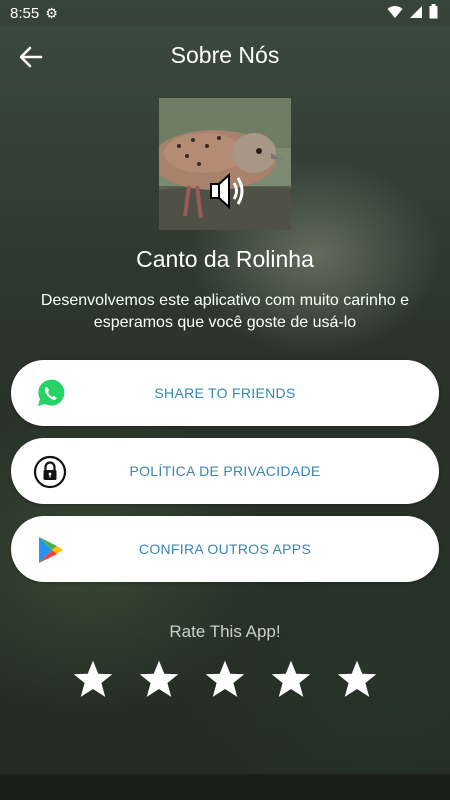 The image size is (450, 800). Describe the element at coordinates (433, 11) in the screenshot. I see `battery-icon` at that location.